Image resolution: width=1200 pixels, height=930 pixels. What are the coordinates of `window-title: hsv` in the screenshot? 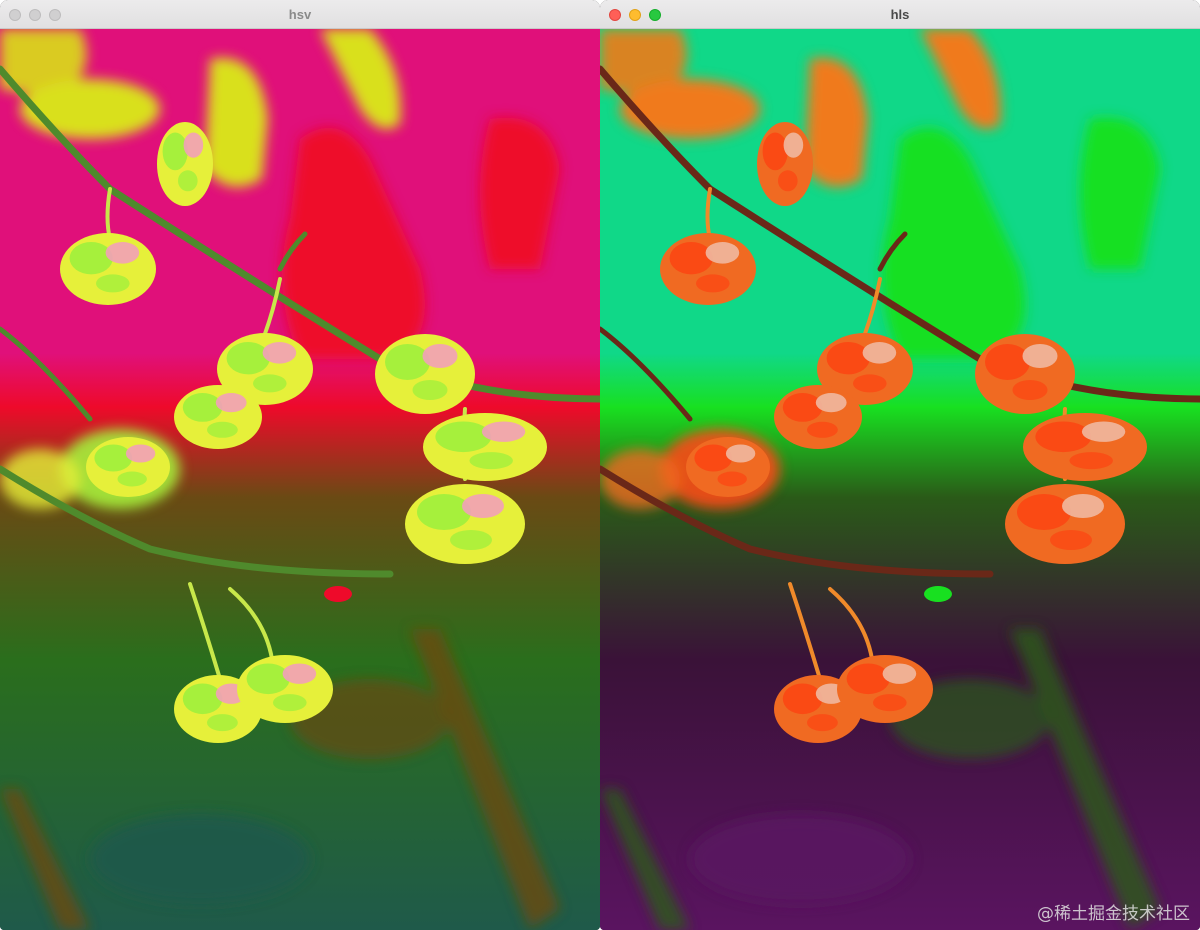 It's located at (300, 14).